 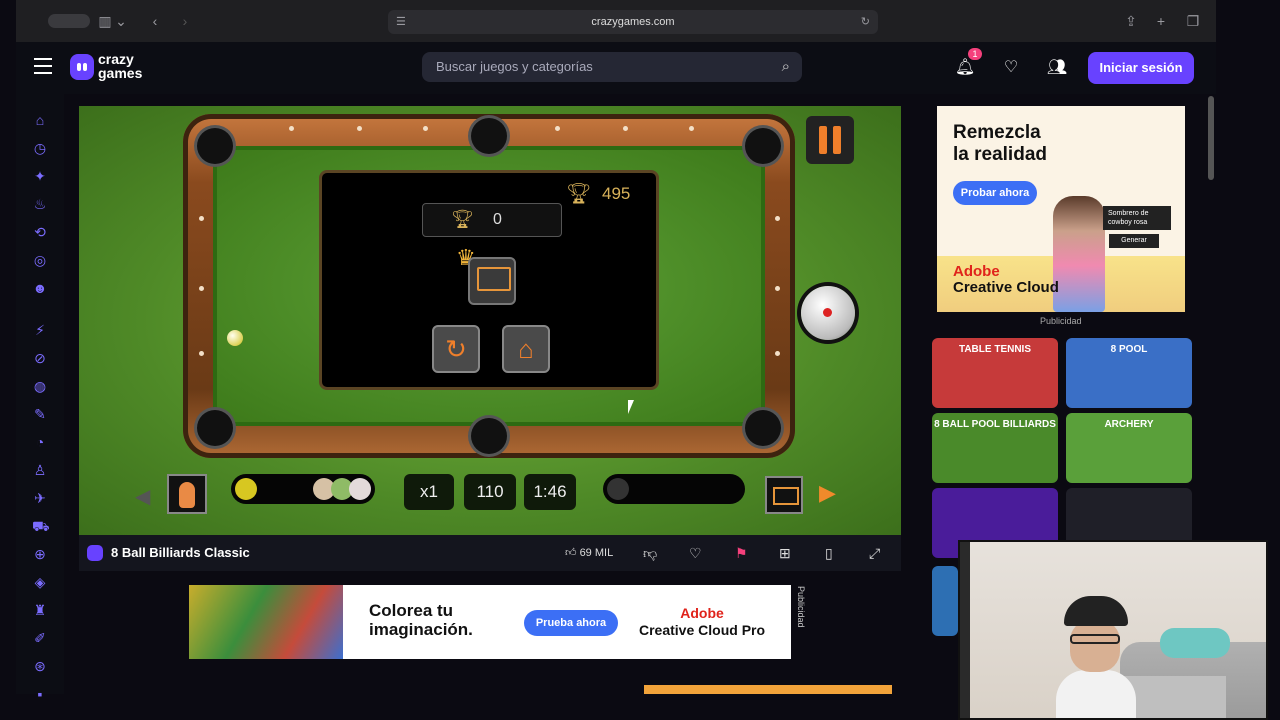 What do you see at coordinates (456, 349) in the screenshot?
I see `restart-button: ↻` at bounding box center [456, 349].